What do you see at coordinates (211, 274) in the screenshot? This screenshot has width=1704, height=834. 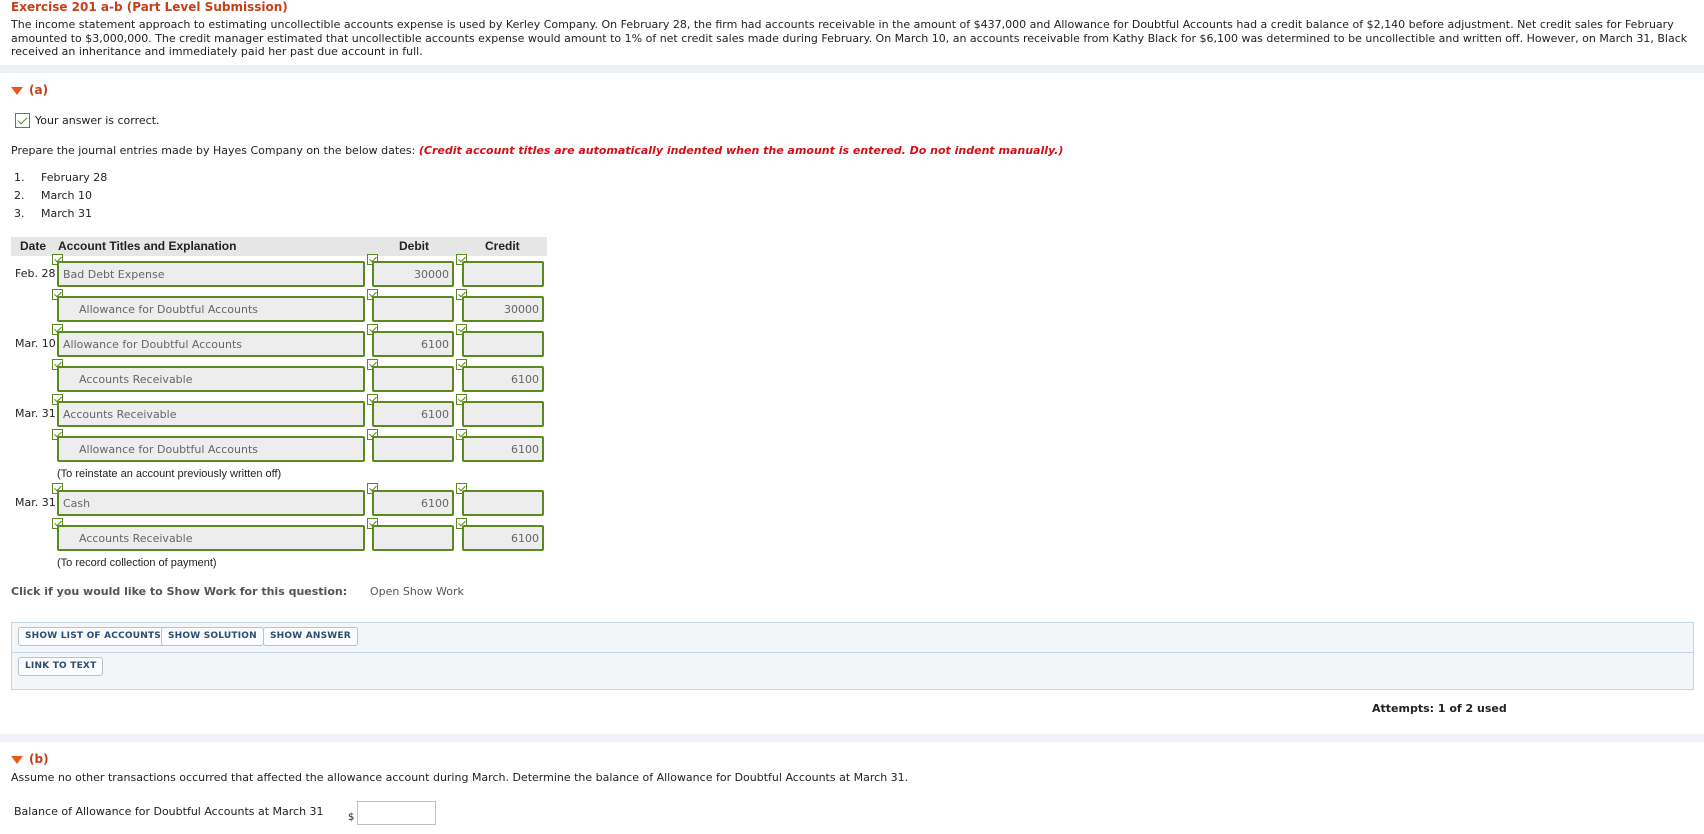 I see `account-title-input: Bad Debt Expense` at bounding box center [211, 274].